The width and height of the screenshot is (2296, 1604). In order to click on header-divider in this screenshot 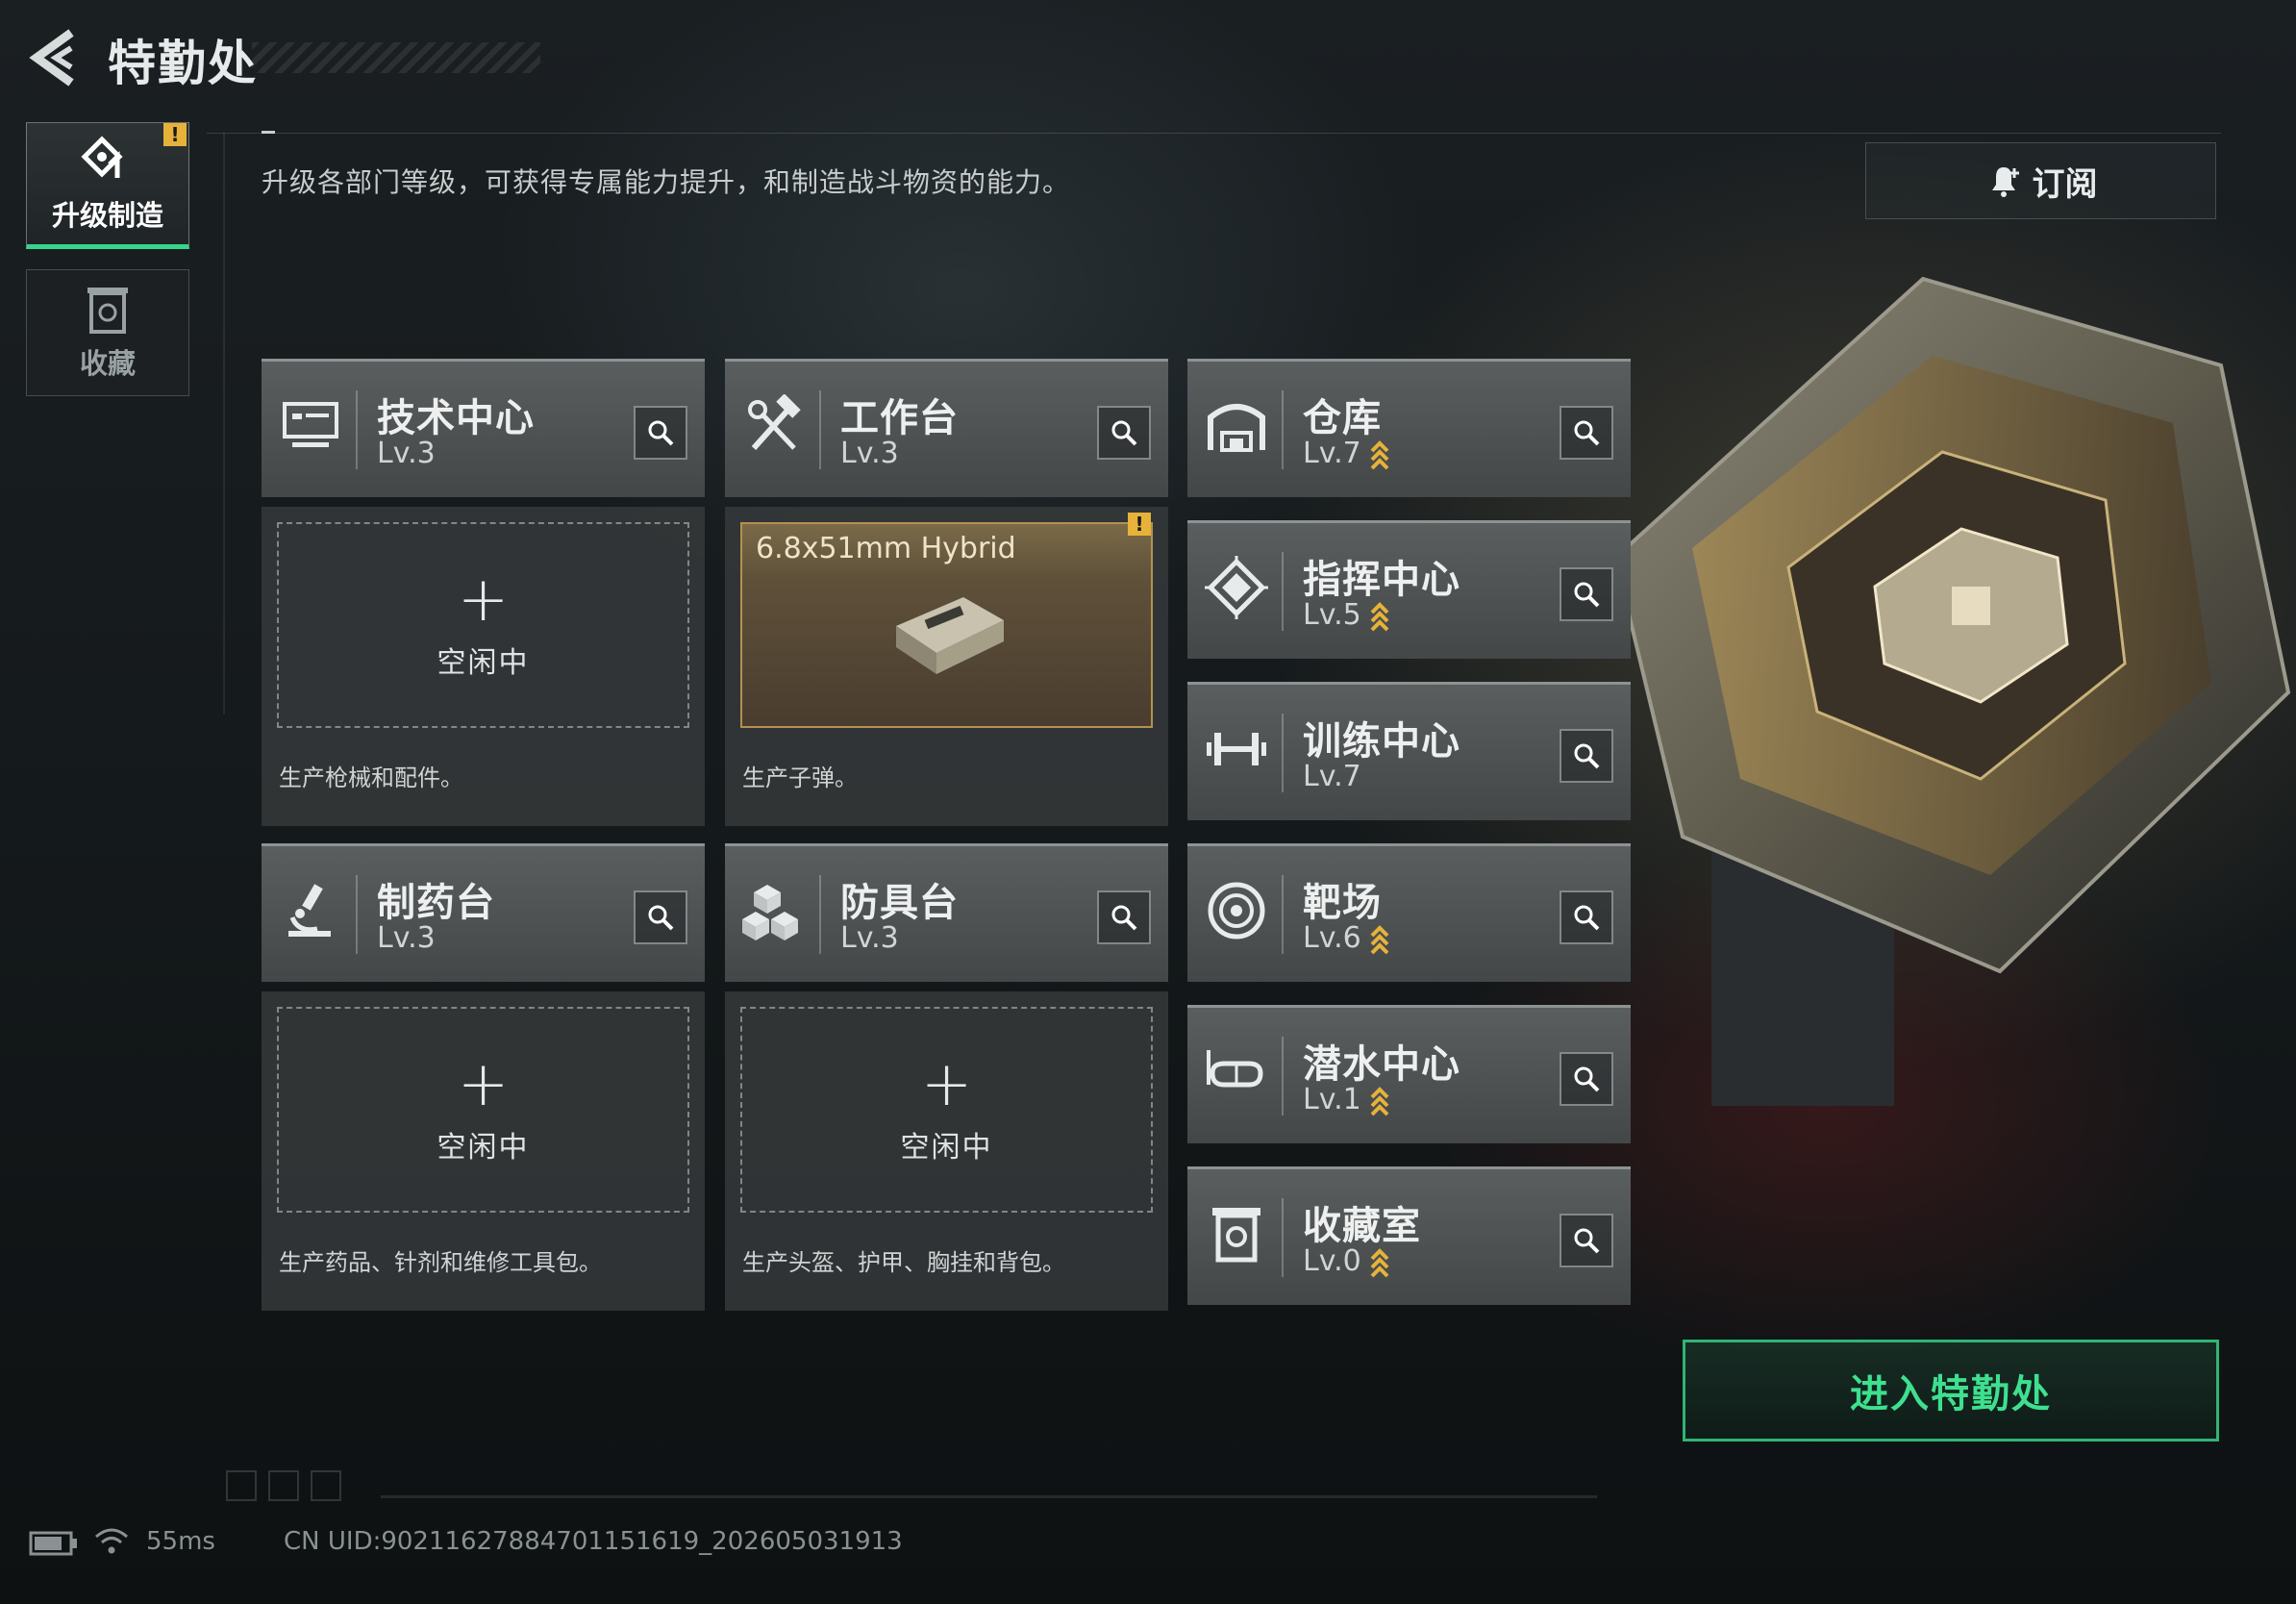, I will do `click(1214, 133)`.